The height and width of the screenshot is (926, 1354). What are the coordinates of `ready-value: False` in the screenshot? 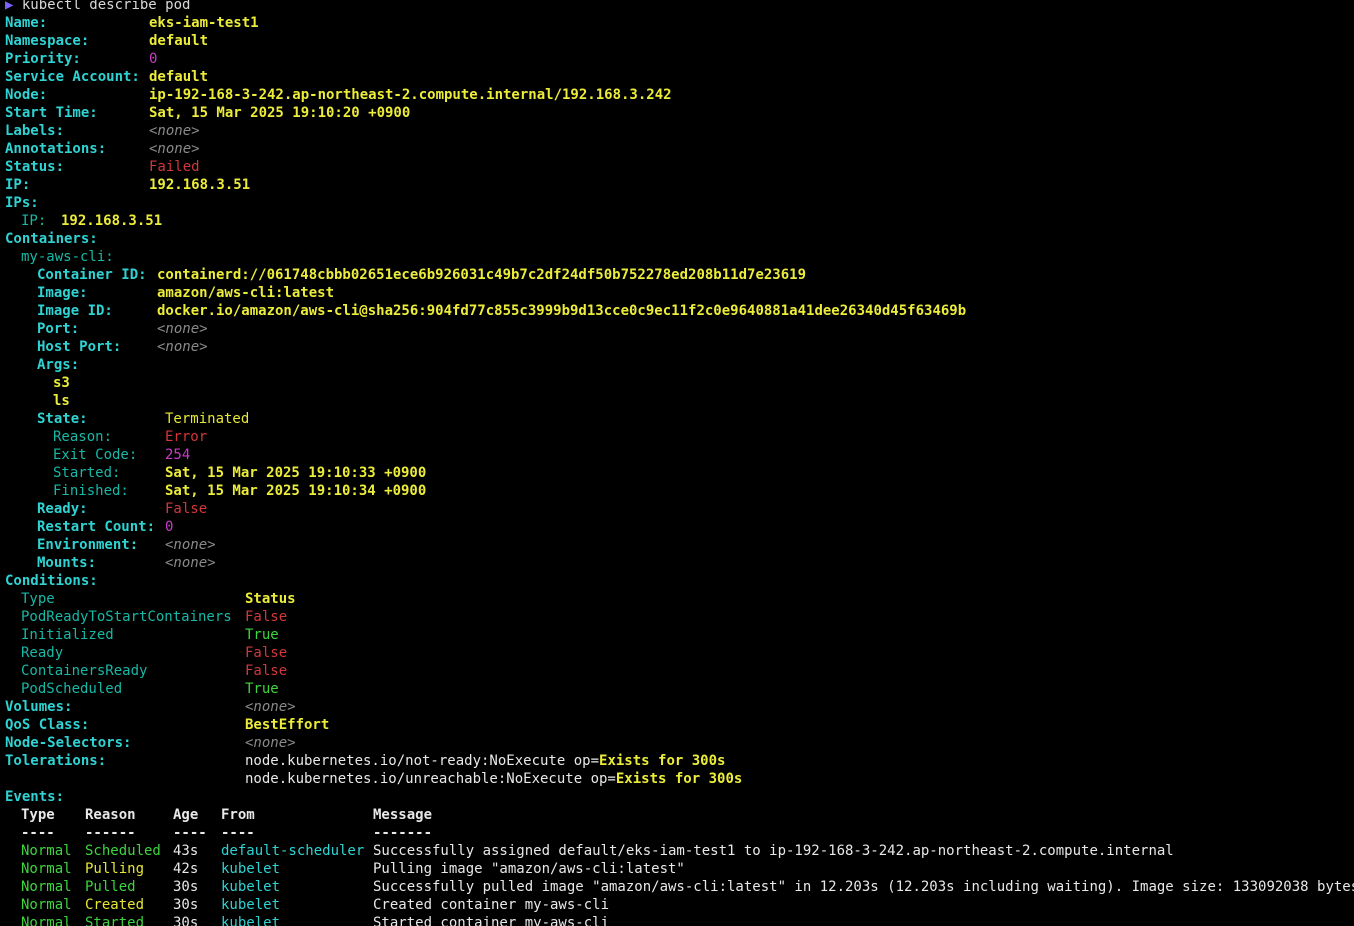 It's located at (186, 509).